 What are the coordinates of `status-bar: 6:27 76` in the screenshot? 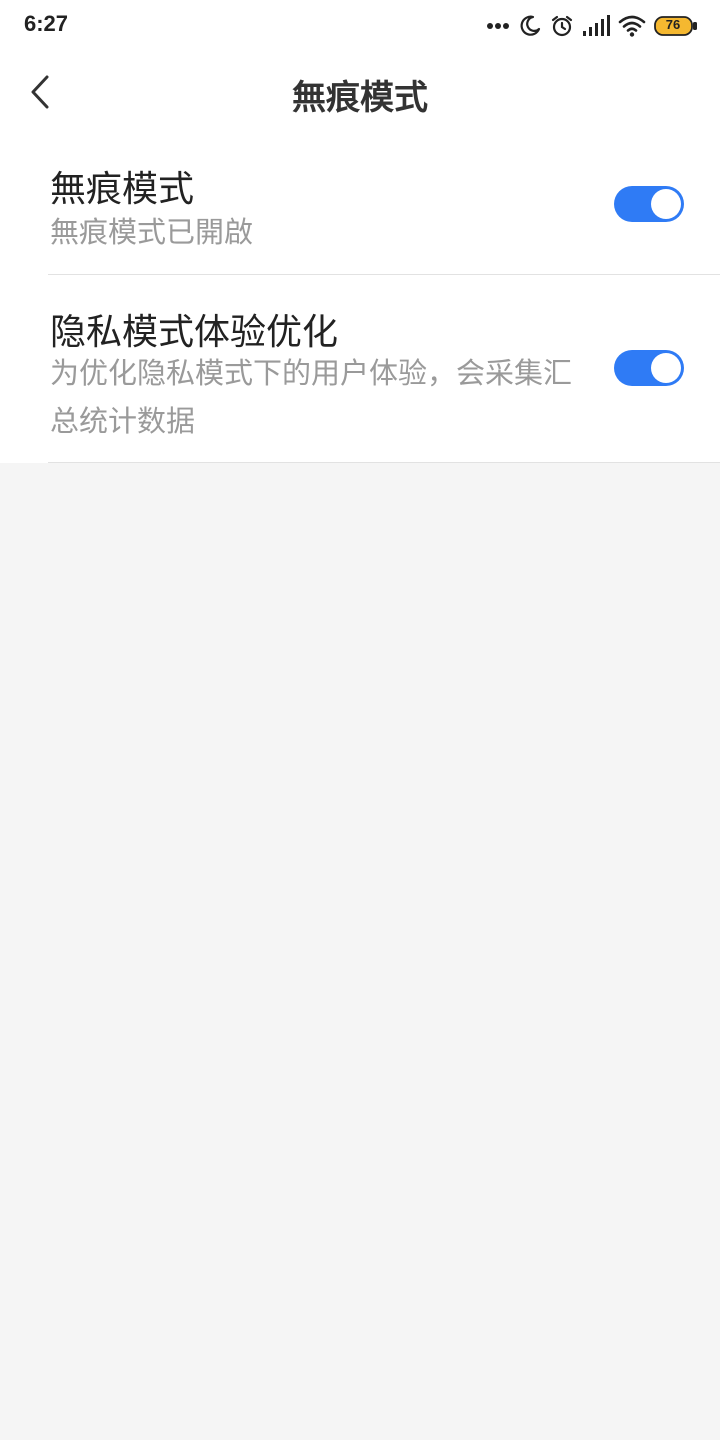 It's located at (360, 26).